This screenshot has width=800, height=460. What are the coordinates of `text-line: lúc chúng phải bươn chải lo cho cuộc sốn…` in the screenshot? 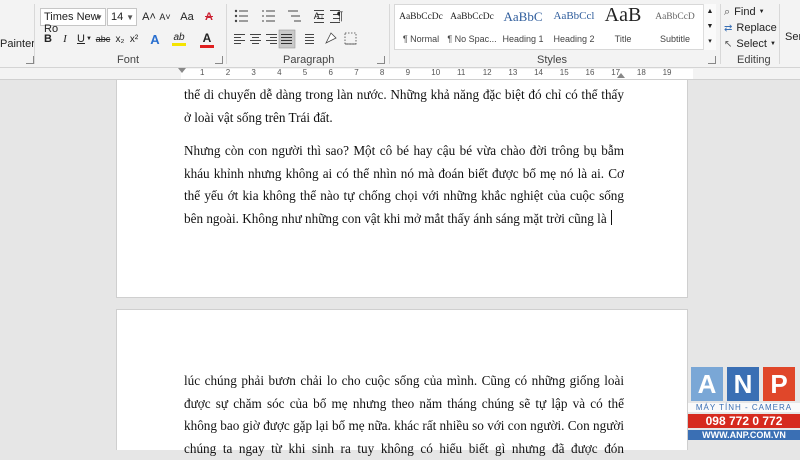 It's located at (404, 380).